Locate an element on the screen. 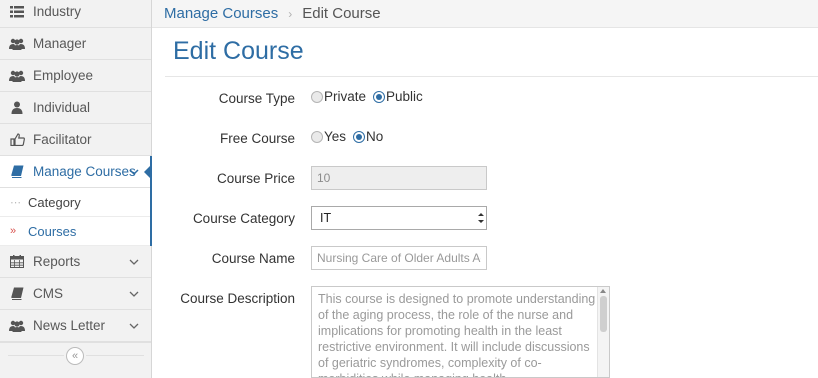  sidebar-item-manager: Manager is located at coordinates (75, 44).